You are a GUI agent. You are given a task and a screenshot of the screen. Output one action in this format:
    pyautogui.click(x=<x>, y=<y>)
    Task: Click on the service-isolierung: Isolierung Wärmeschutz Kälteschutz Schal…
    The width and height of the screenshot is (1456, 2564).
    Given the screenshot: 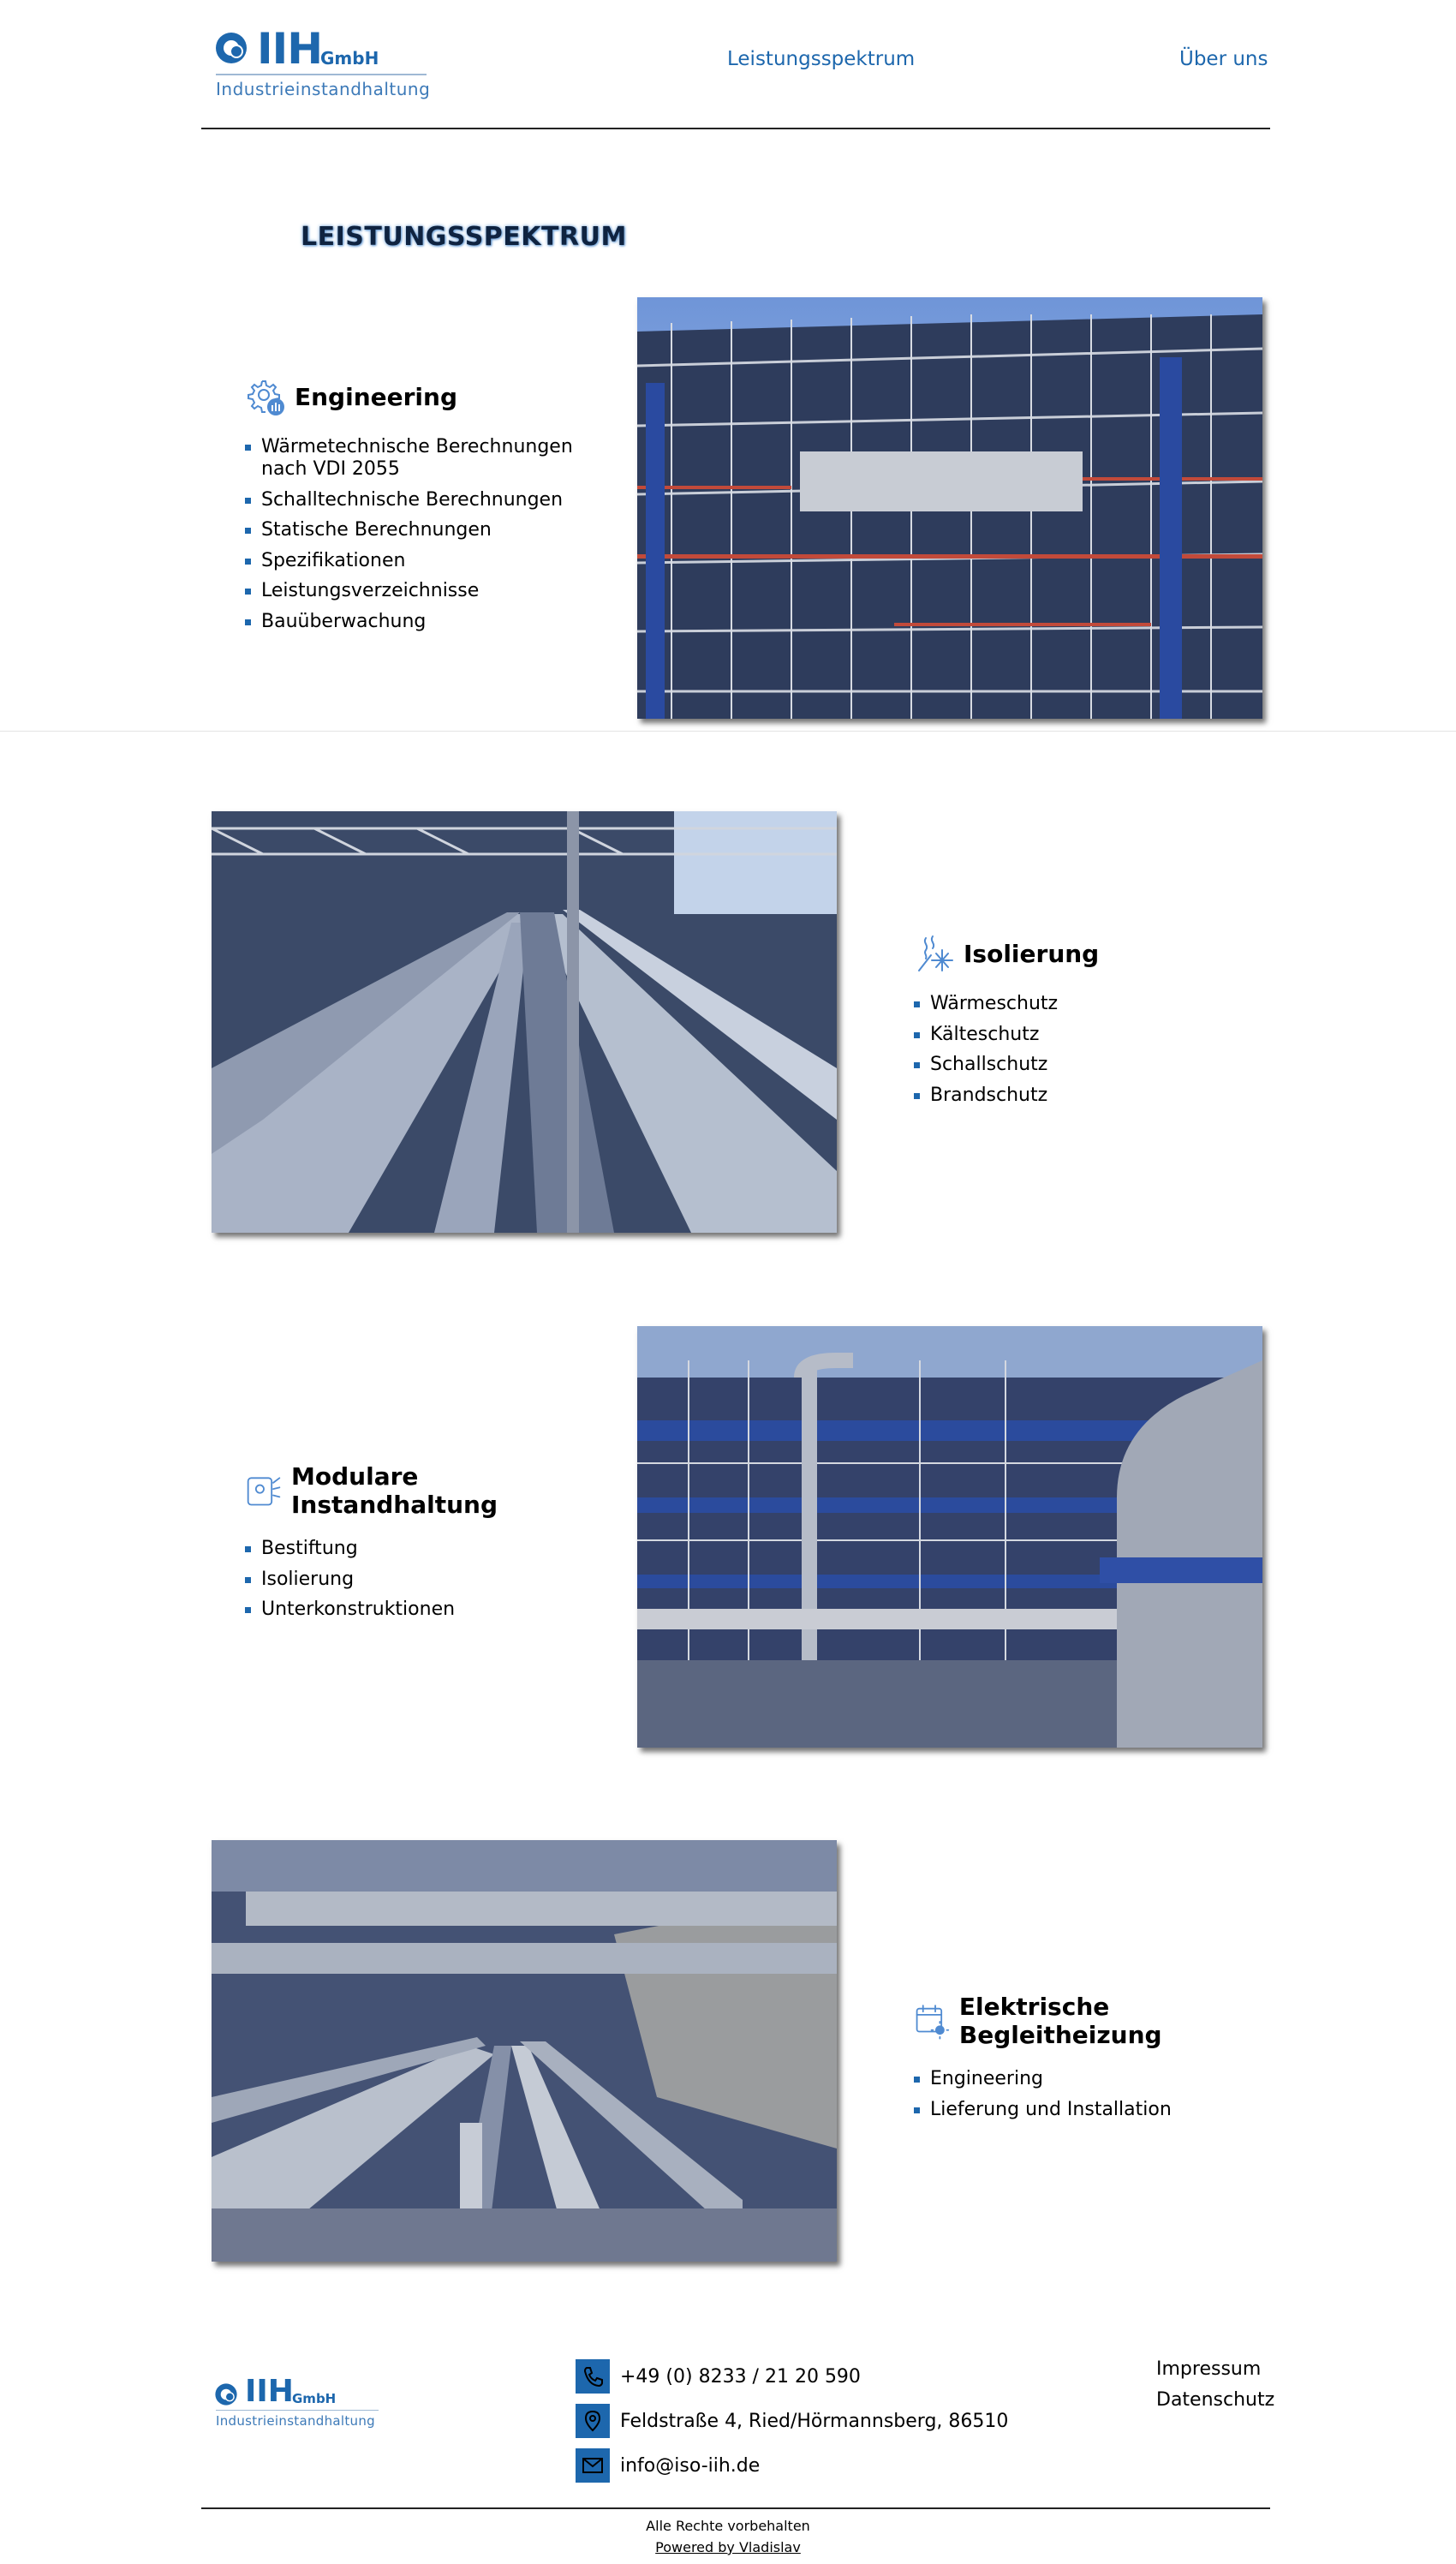 What is the action you would take?
    pyautogui.click(x=1094, y=1024)
    